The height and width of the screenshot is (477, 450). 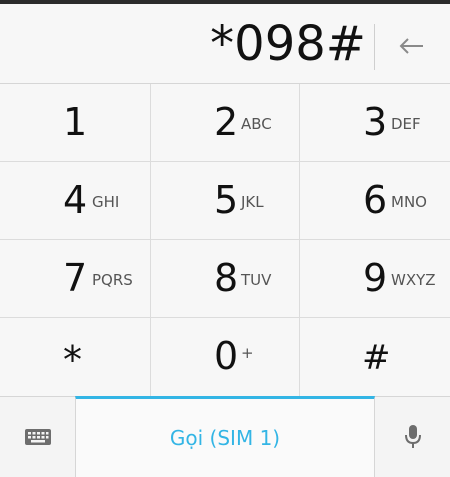 I want to click on dialpad-key-4: 4 GHI, so click(x=75, y=201).